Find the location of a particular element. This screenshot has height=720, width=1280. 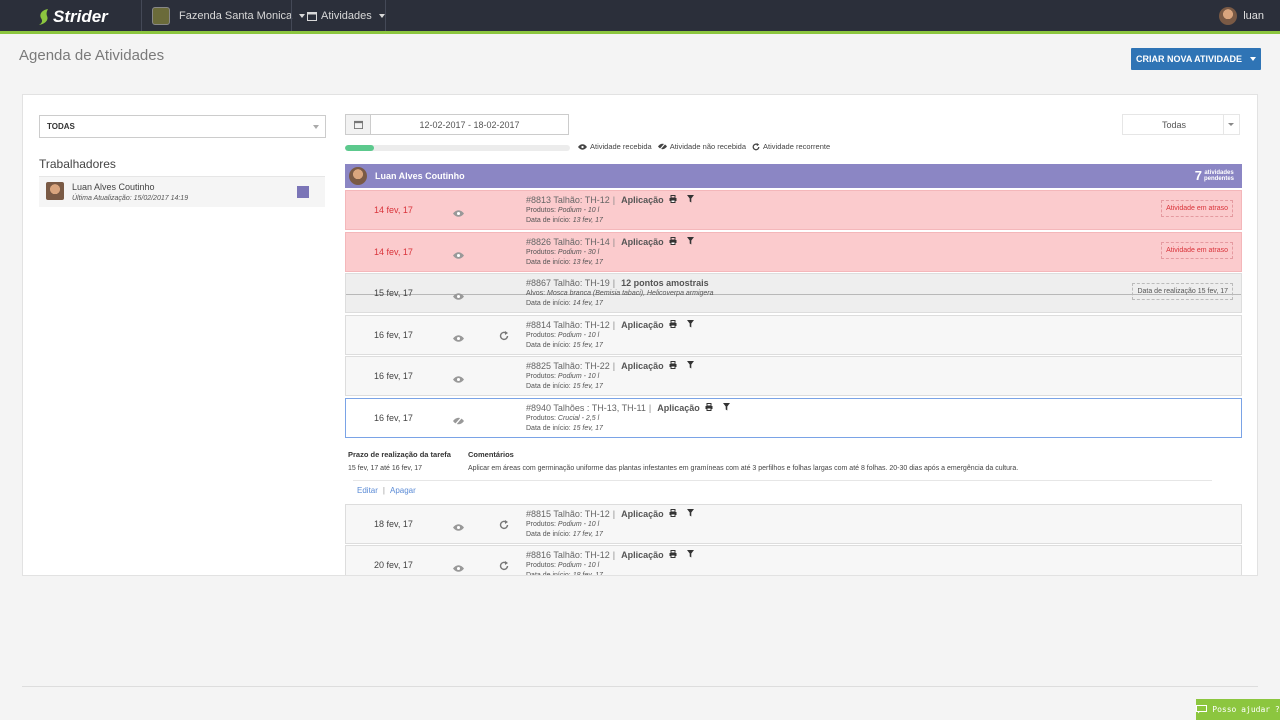

calendar-icon is located at coordinates (358, 124).